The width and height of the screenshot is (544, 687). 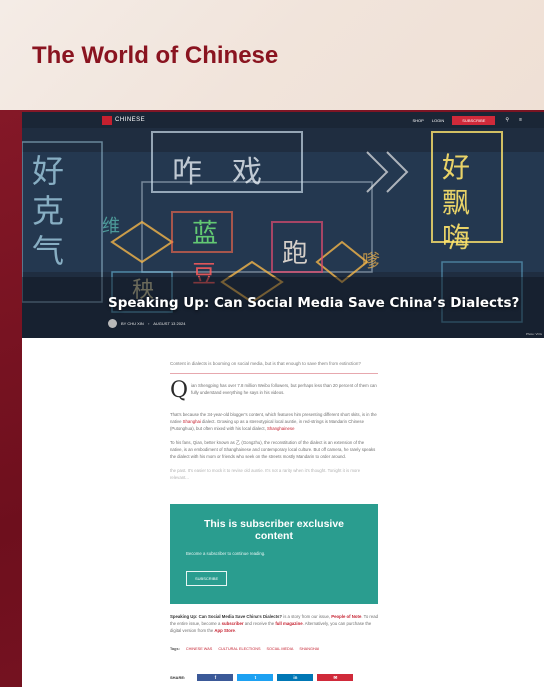 I want to click on issue-note-text-a: is a story from our issue,, so click(x=307, y=616).